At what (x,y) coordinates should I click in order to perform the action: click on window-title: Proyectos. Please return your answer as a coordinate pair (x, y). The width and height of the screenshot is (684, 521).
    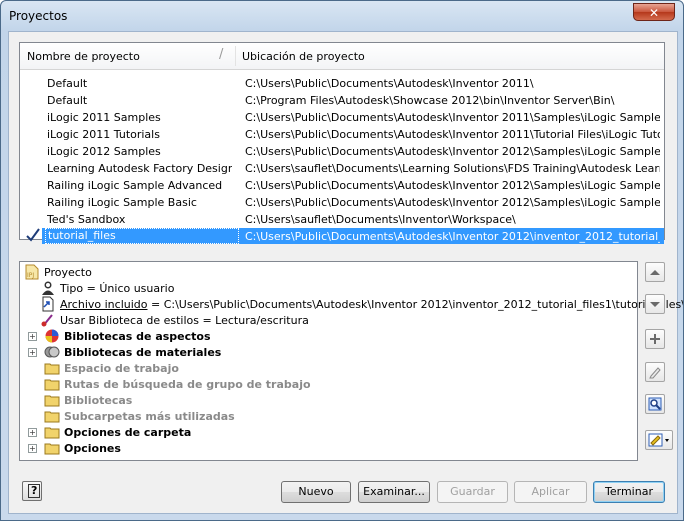
    Looking at the image, I should click on (38, 16).